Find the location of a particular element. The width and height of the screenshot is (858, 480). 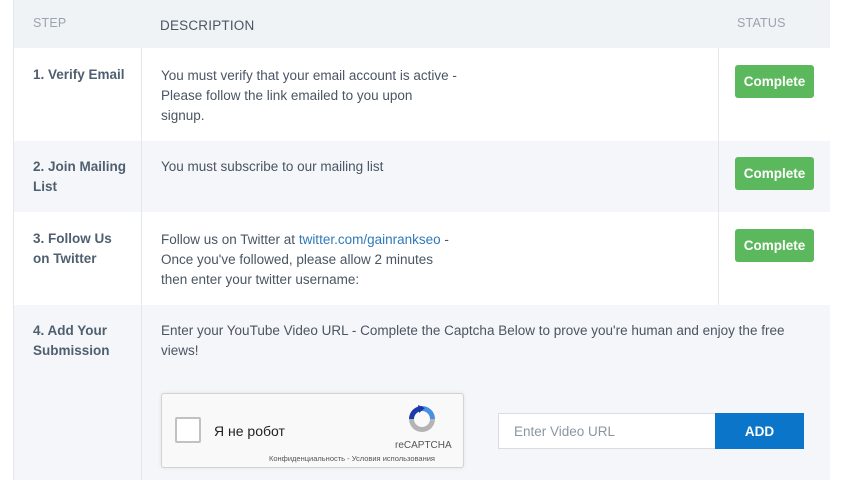

description-line: views! is located at coordinates (180, 350).